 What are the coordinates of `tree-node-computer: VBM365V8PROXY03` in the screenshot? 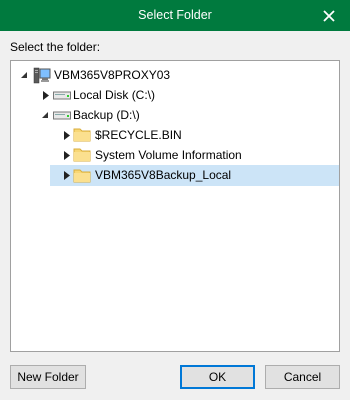 It's located at (175, 75).